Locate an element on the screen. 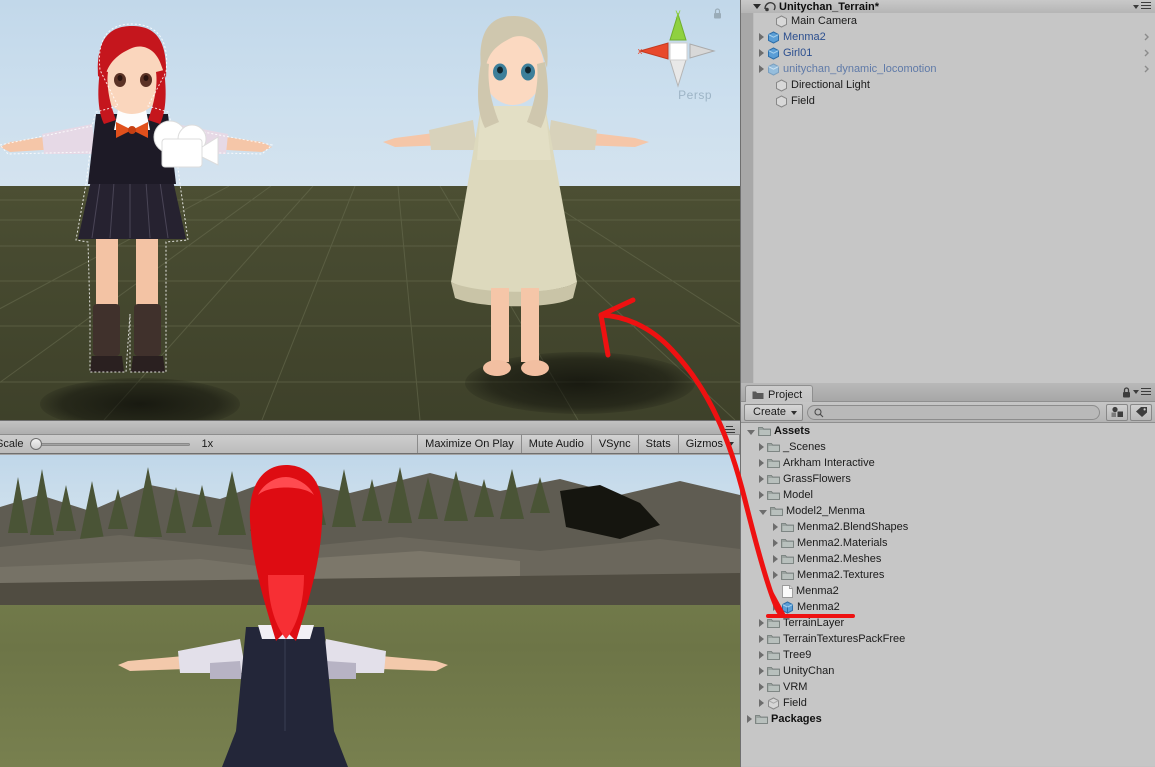  project-item-unitychan: UnityChan is located at coordinates (948, 671).